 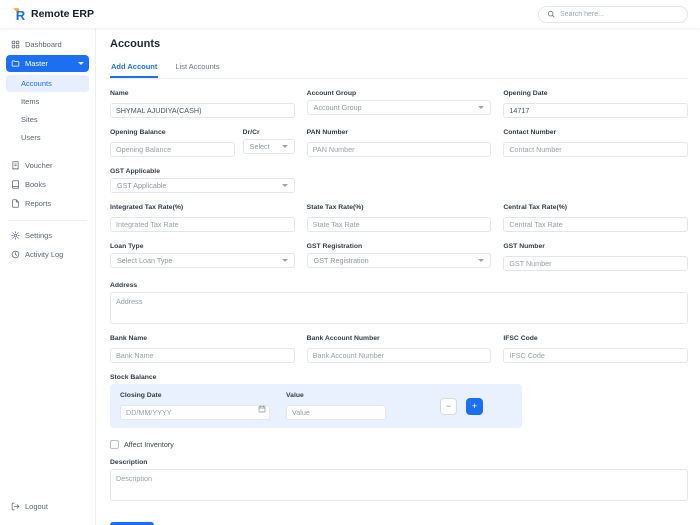 I want to click on sidebar-item-label: Books, so click(x=35, y=184).